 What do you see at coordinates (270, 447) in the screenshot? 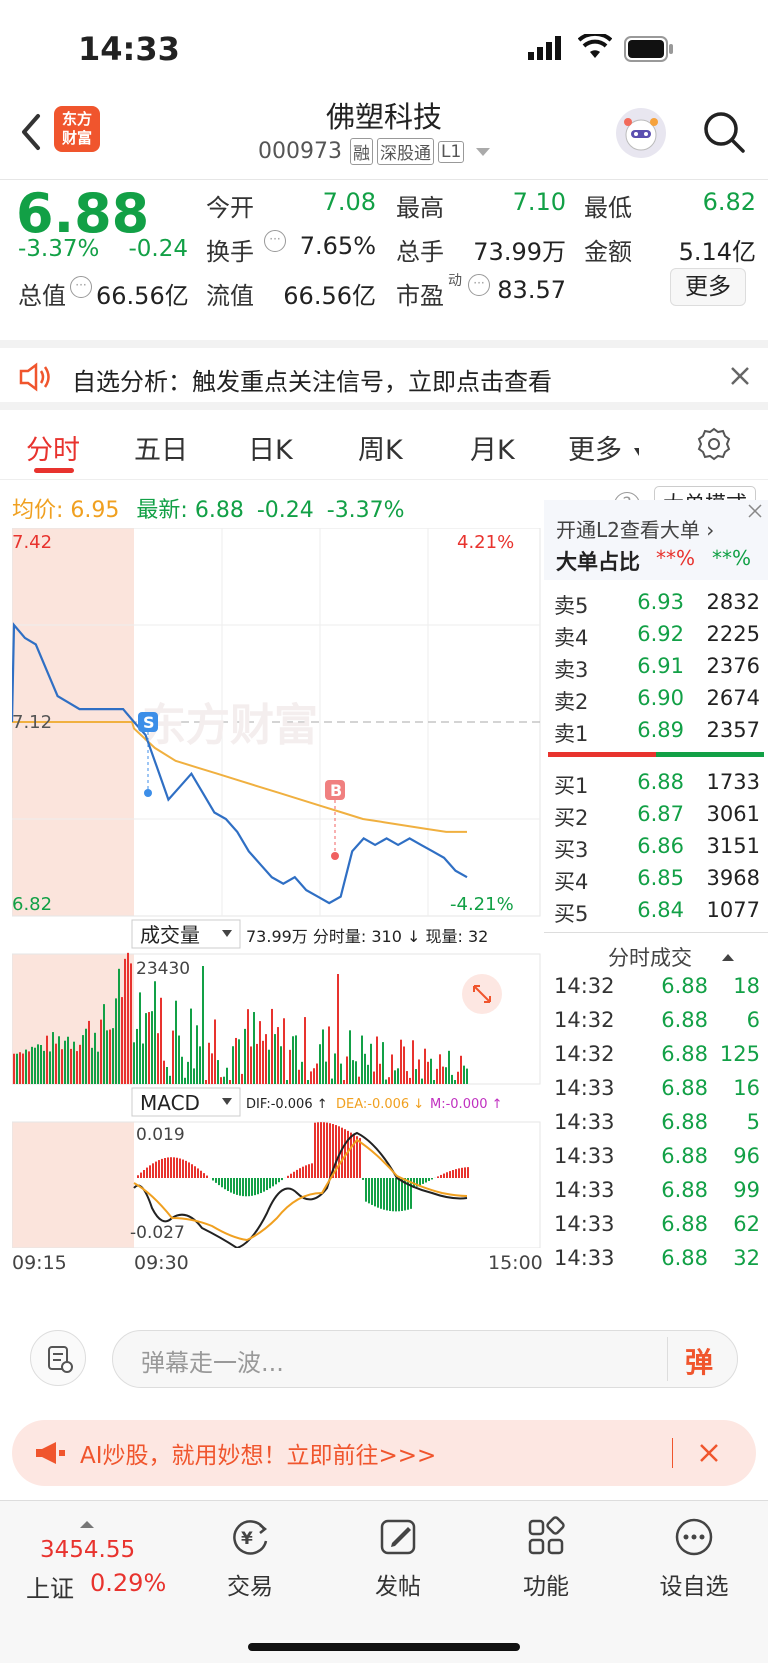
I see `tab-daily-k: 日K` at bounding box center [270, 447].